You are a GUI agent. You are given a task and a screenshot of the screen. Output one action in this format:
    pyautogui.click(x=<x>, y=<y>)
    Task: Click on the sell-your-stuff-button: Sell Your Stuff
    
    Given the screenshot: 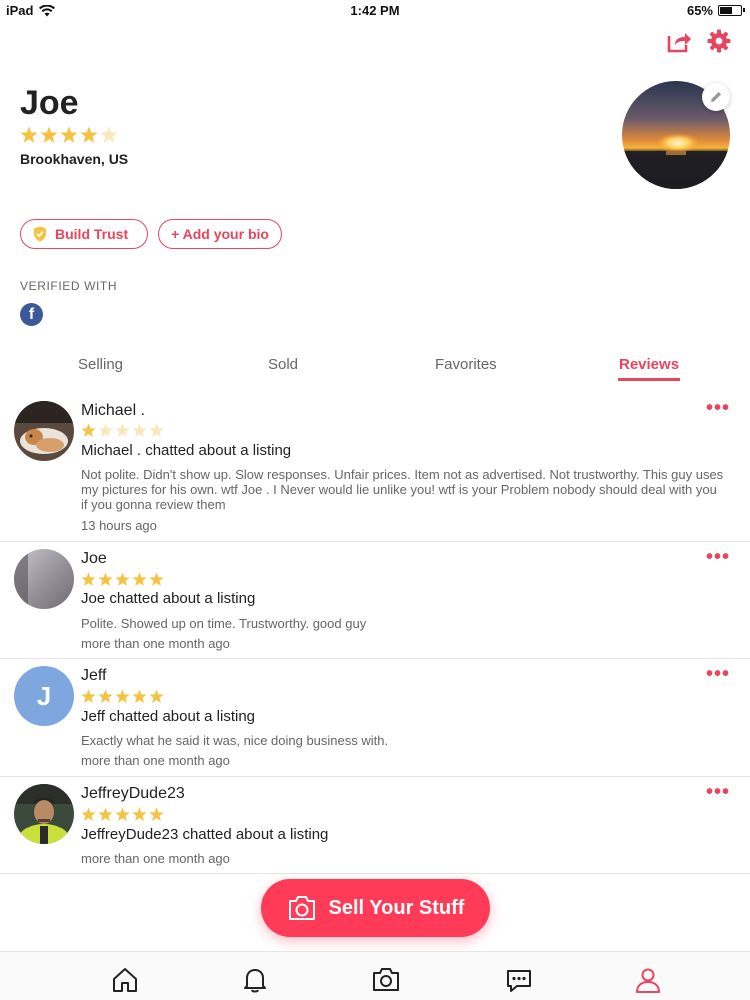 What is the action you would take?
    pyautogui.click(x=375, y=908)
    